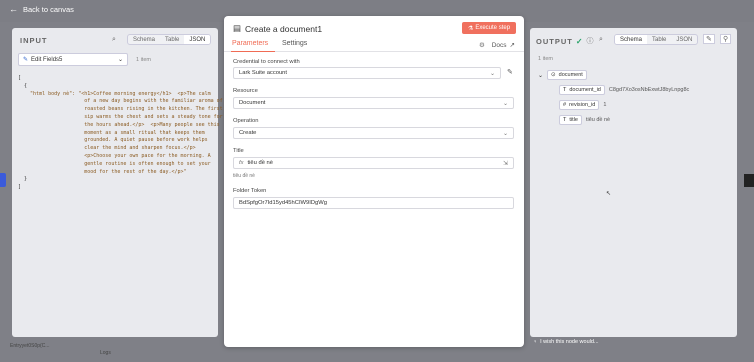  What do you see at coordinates (631, 39) in the screenshot?
I see `output-tab-schema: Schema` at bounding box center [631, 39].